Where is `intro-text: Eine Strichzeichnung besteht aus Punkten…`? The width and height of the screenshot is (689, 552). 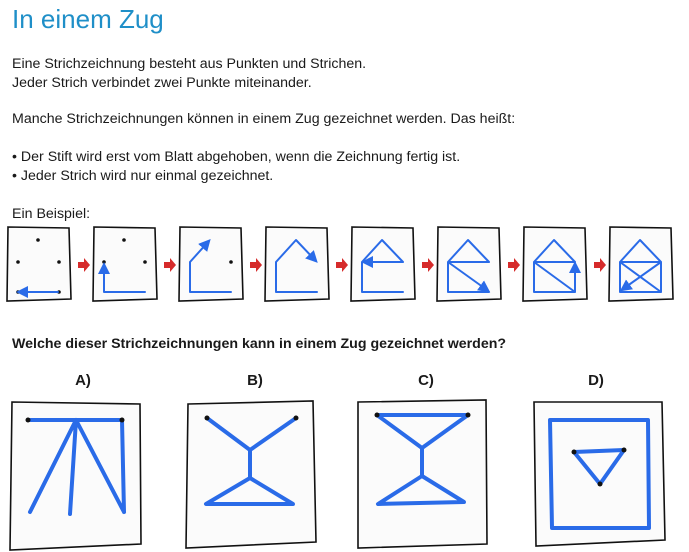
intro-text: Eine Strichzeichnung besteht aus Punkten… is located at coordinates (189, 73).